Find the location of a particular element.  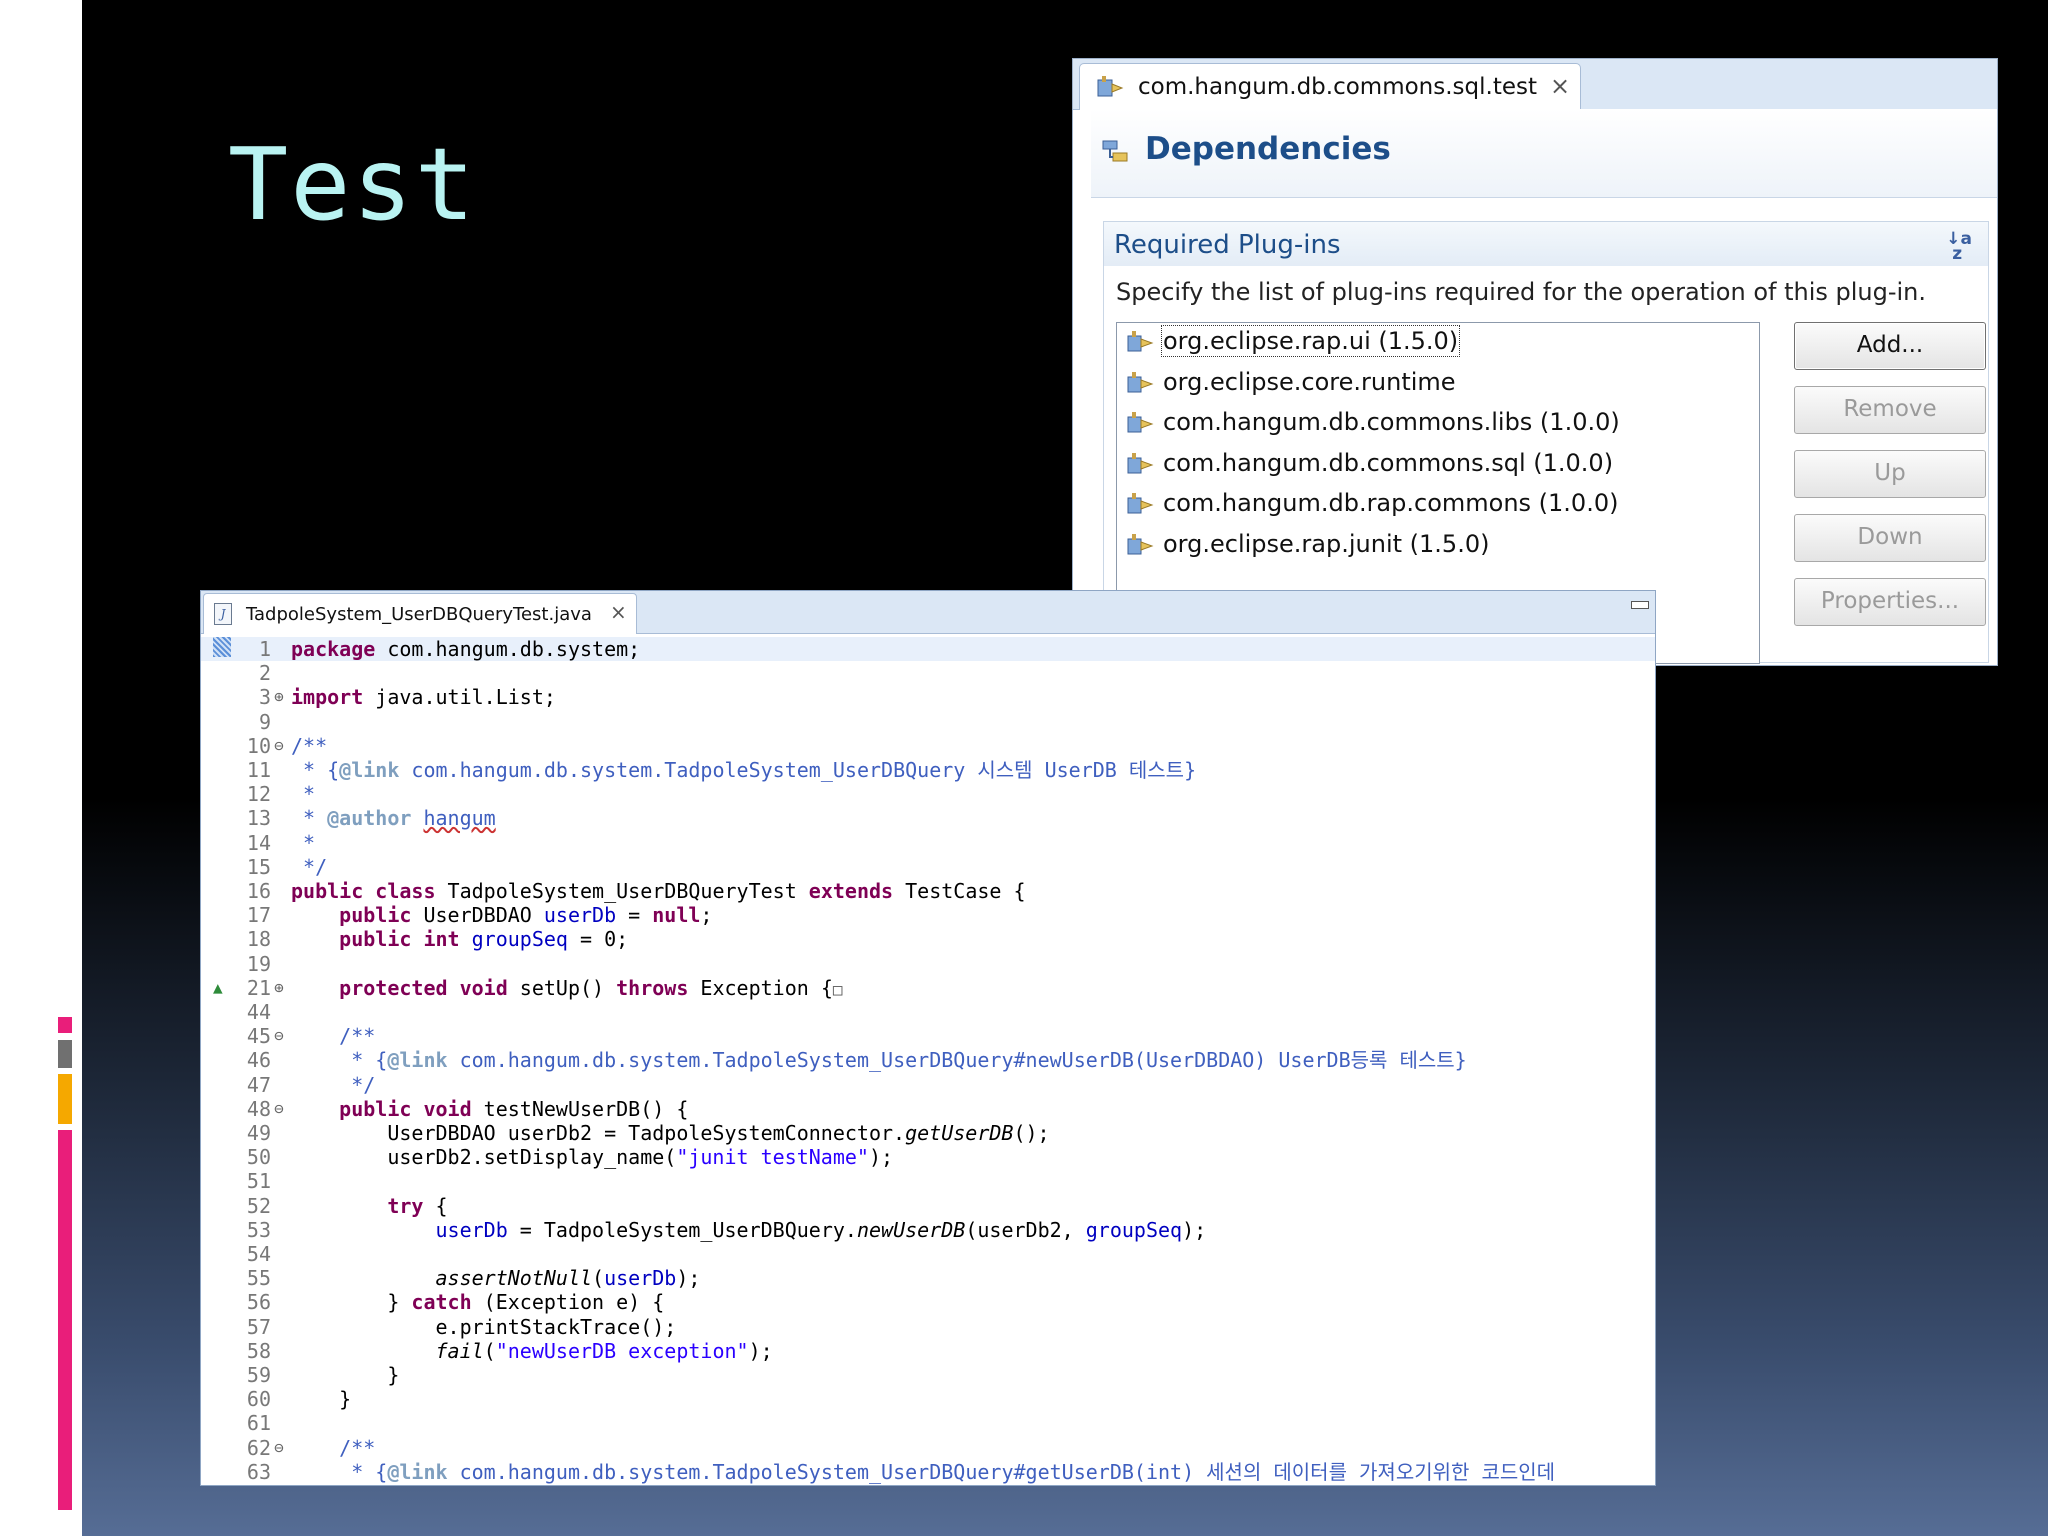

line-number: 18 is located at coordinates (258, 939).